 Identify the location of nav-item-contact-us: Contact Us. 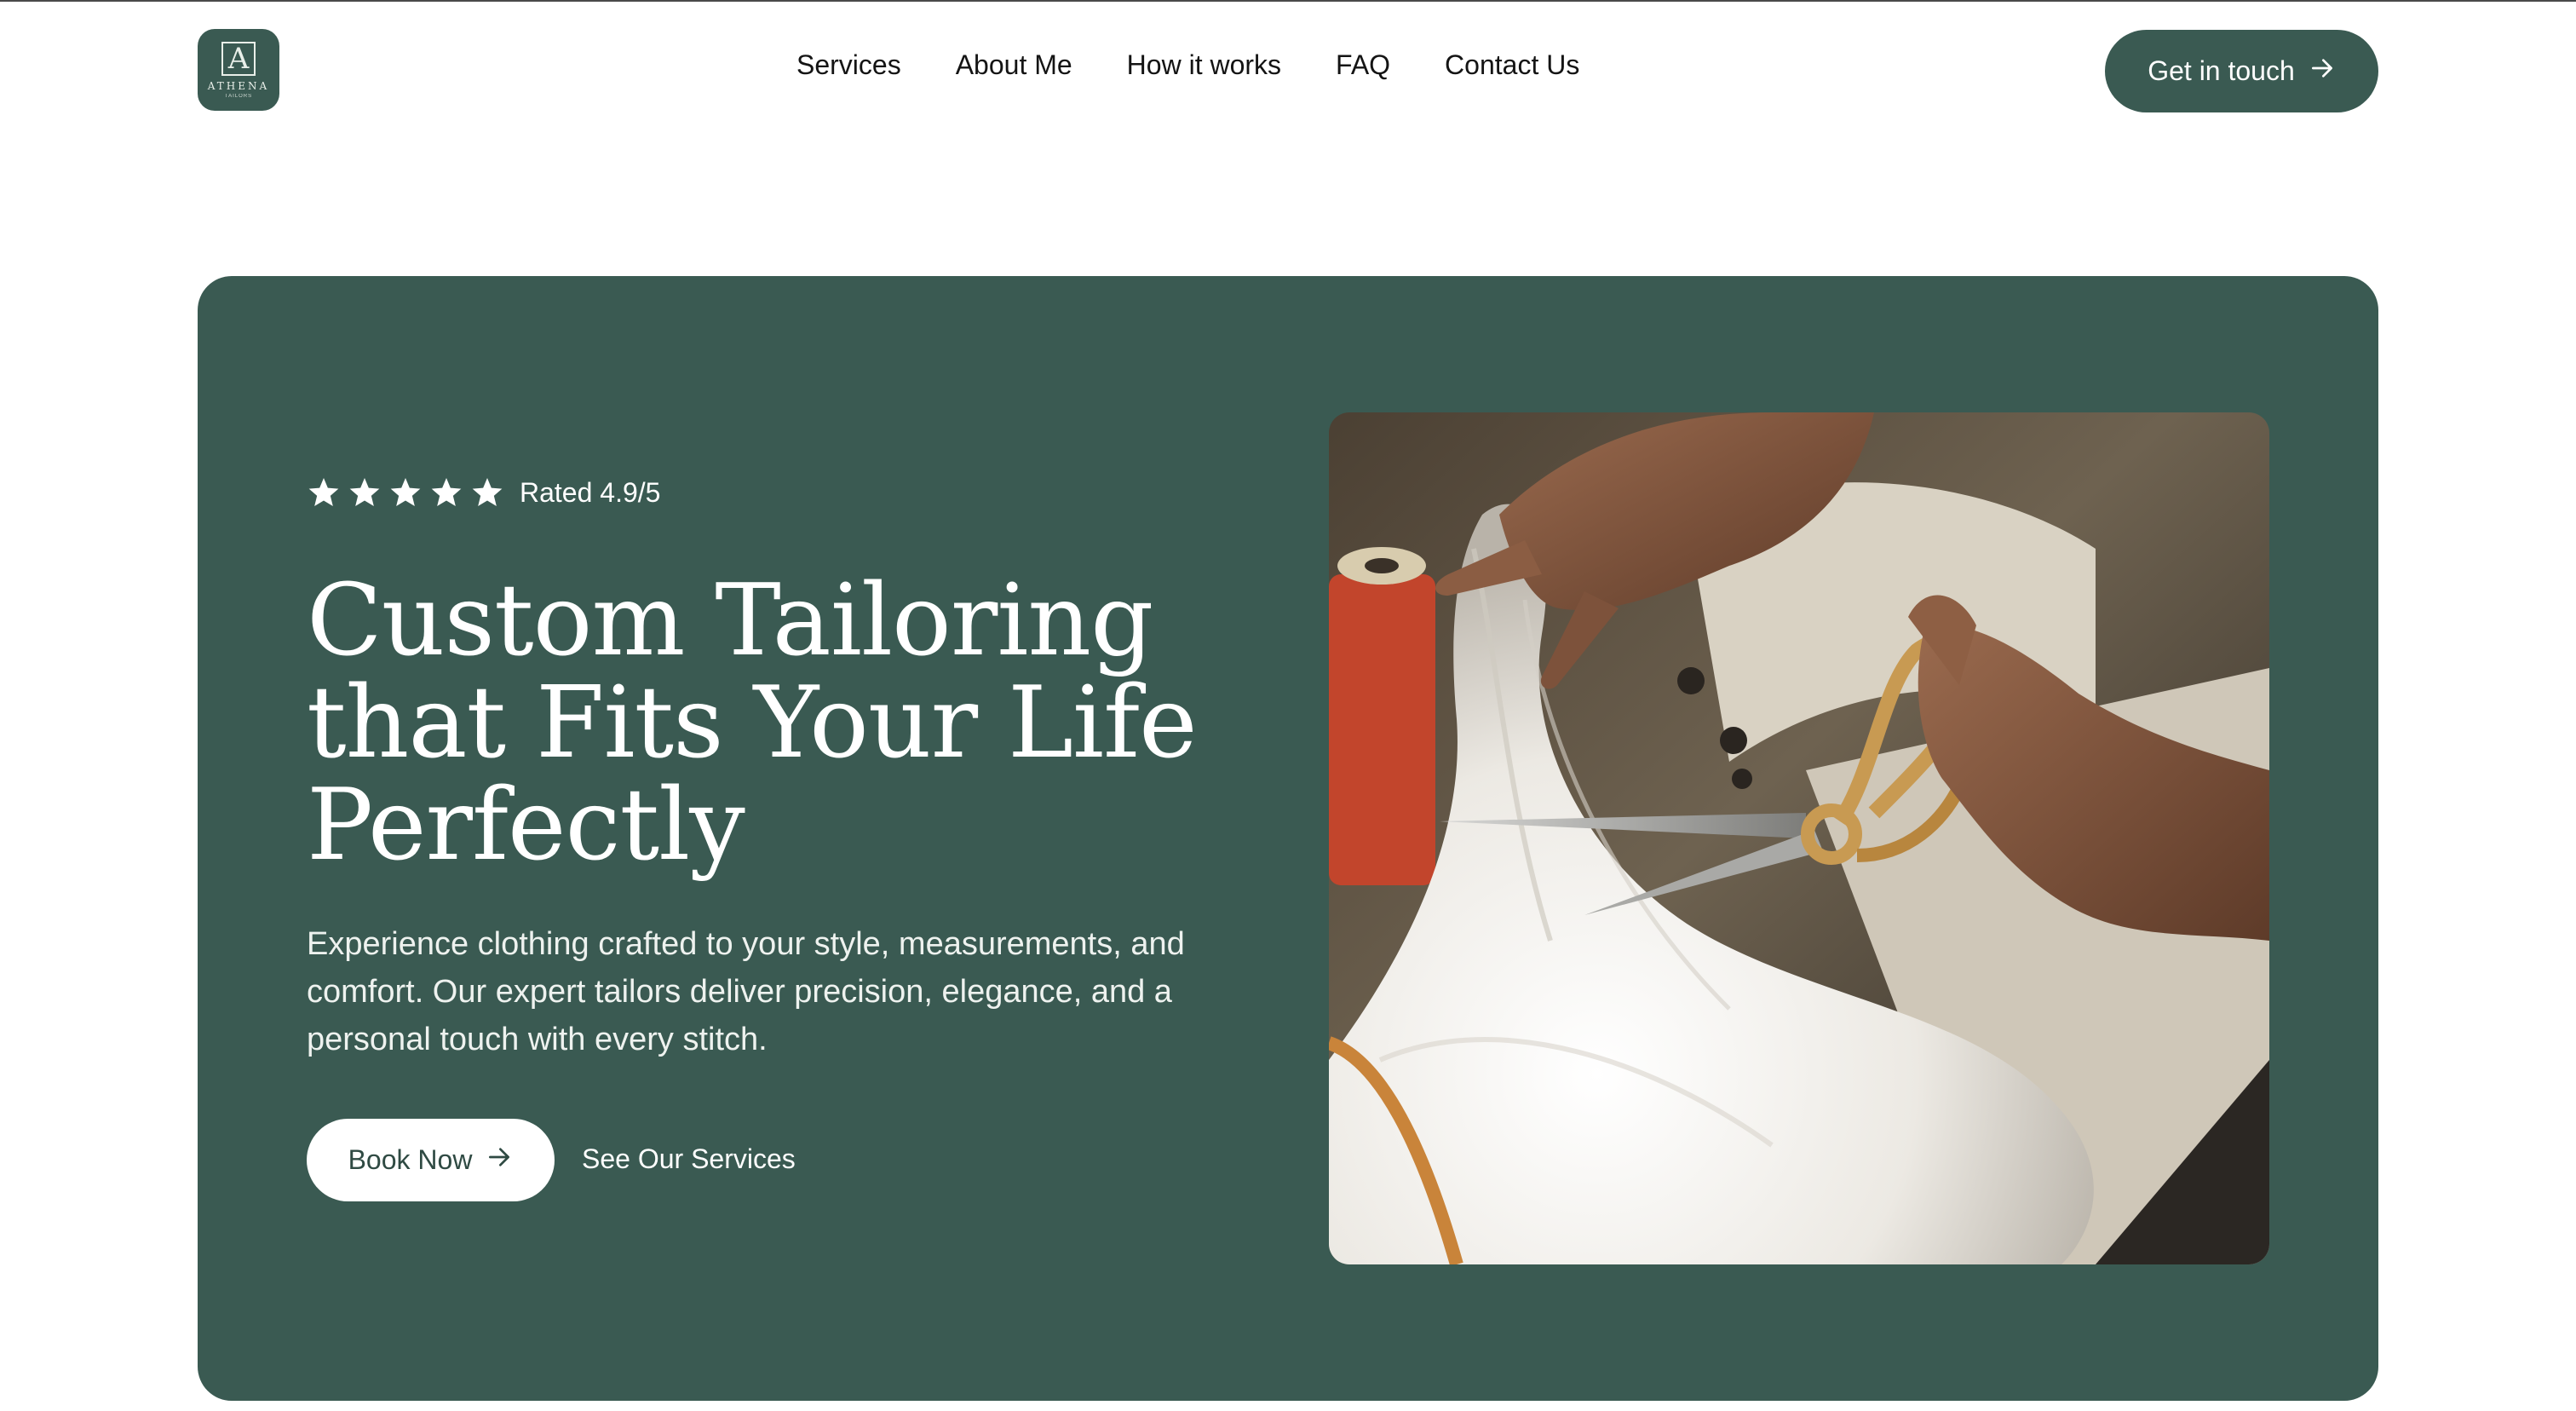
(1512, 65).